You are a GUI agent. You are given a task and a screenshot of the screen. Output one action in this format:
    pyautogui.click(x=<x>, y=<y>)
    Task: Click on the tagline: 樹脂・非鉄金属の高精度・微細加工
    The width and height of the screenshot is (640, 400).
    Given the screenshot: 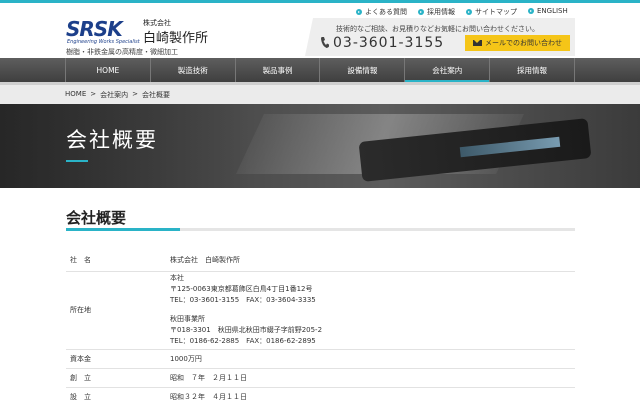 What is the action you would take?
    pyautogui.click(x=122, y=52)
    